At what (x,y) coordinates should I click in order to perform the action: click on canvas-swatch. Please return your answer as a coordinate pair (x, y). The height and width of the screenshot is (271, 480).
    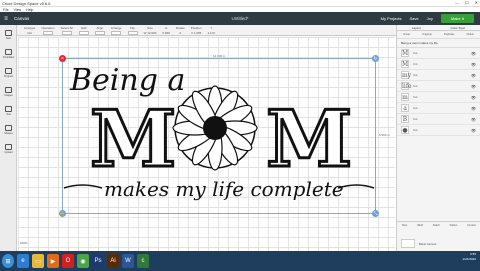
    Looking at the image, I should click on (408, 243).